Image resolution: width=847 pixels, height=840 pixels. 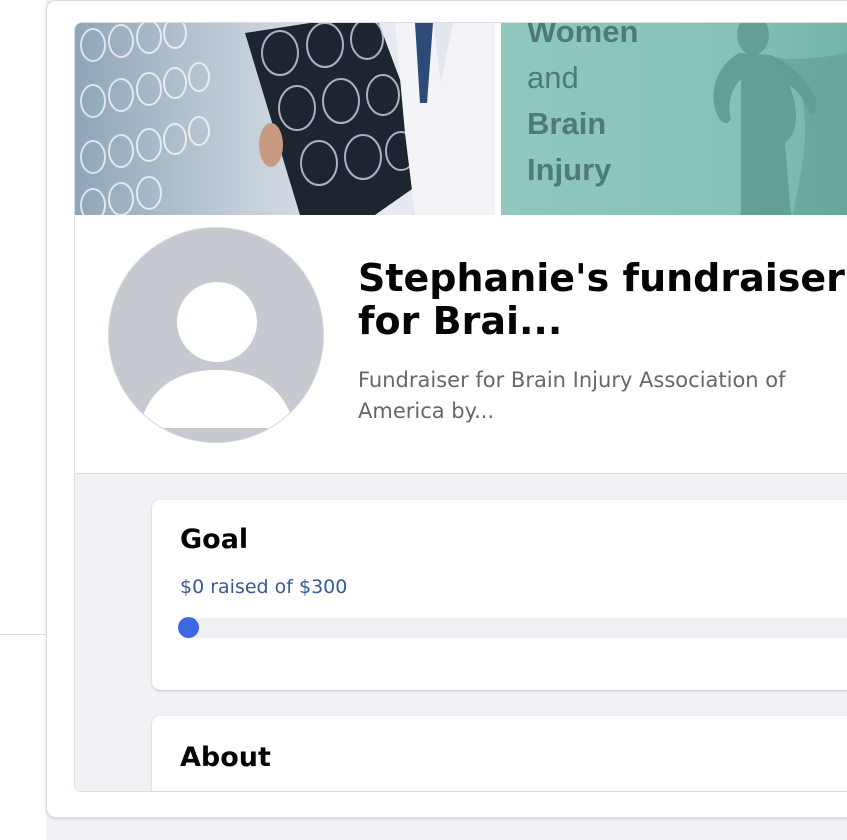 I want to click on goal-progress-bar, so click(x=513, y=628).